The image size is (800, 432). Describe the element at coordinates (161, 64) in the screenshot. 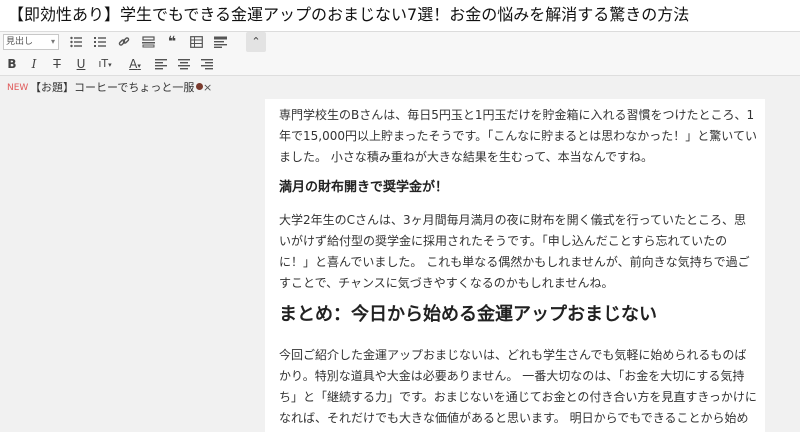

I see `align-left-icon` at that location.